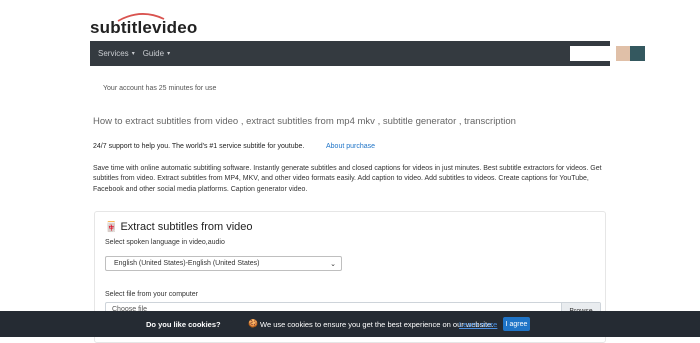 This screenshot has width=700, height=343. Describe the element at coordinates (350, 146) in the screenshot. I see `about-purchase-link: About purchase` at that location.